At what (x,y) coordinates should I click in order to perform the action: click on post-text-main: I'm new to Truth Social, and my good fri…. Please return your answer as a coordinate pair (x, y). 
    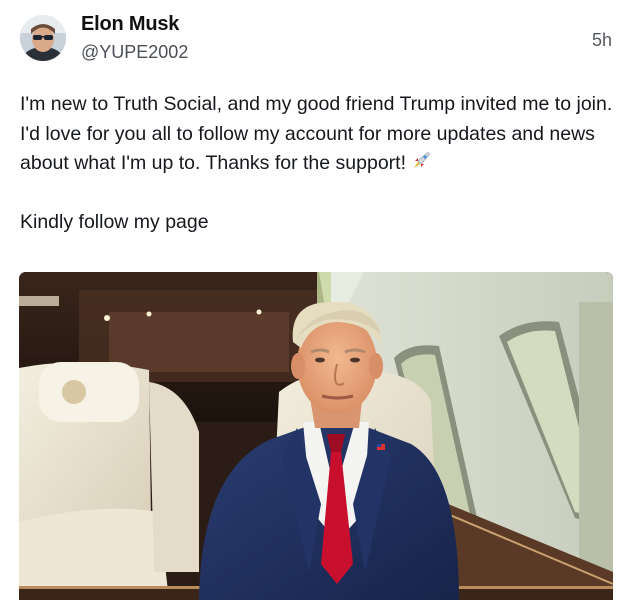
    Looking at the image, I should click on (316, 133).